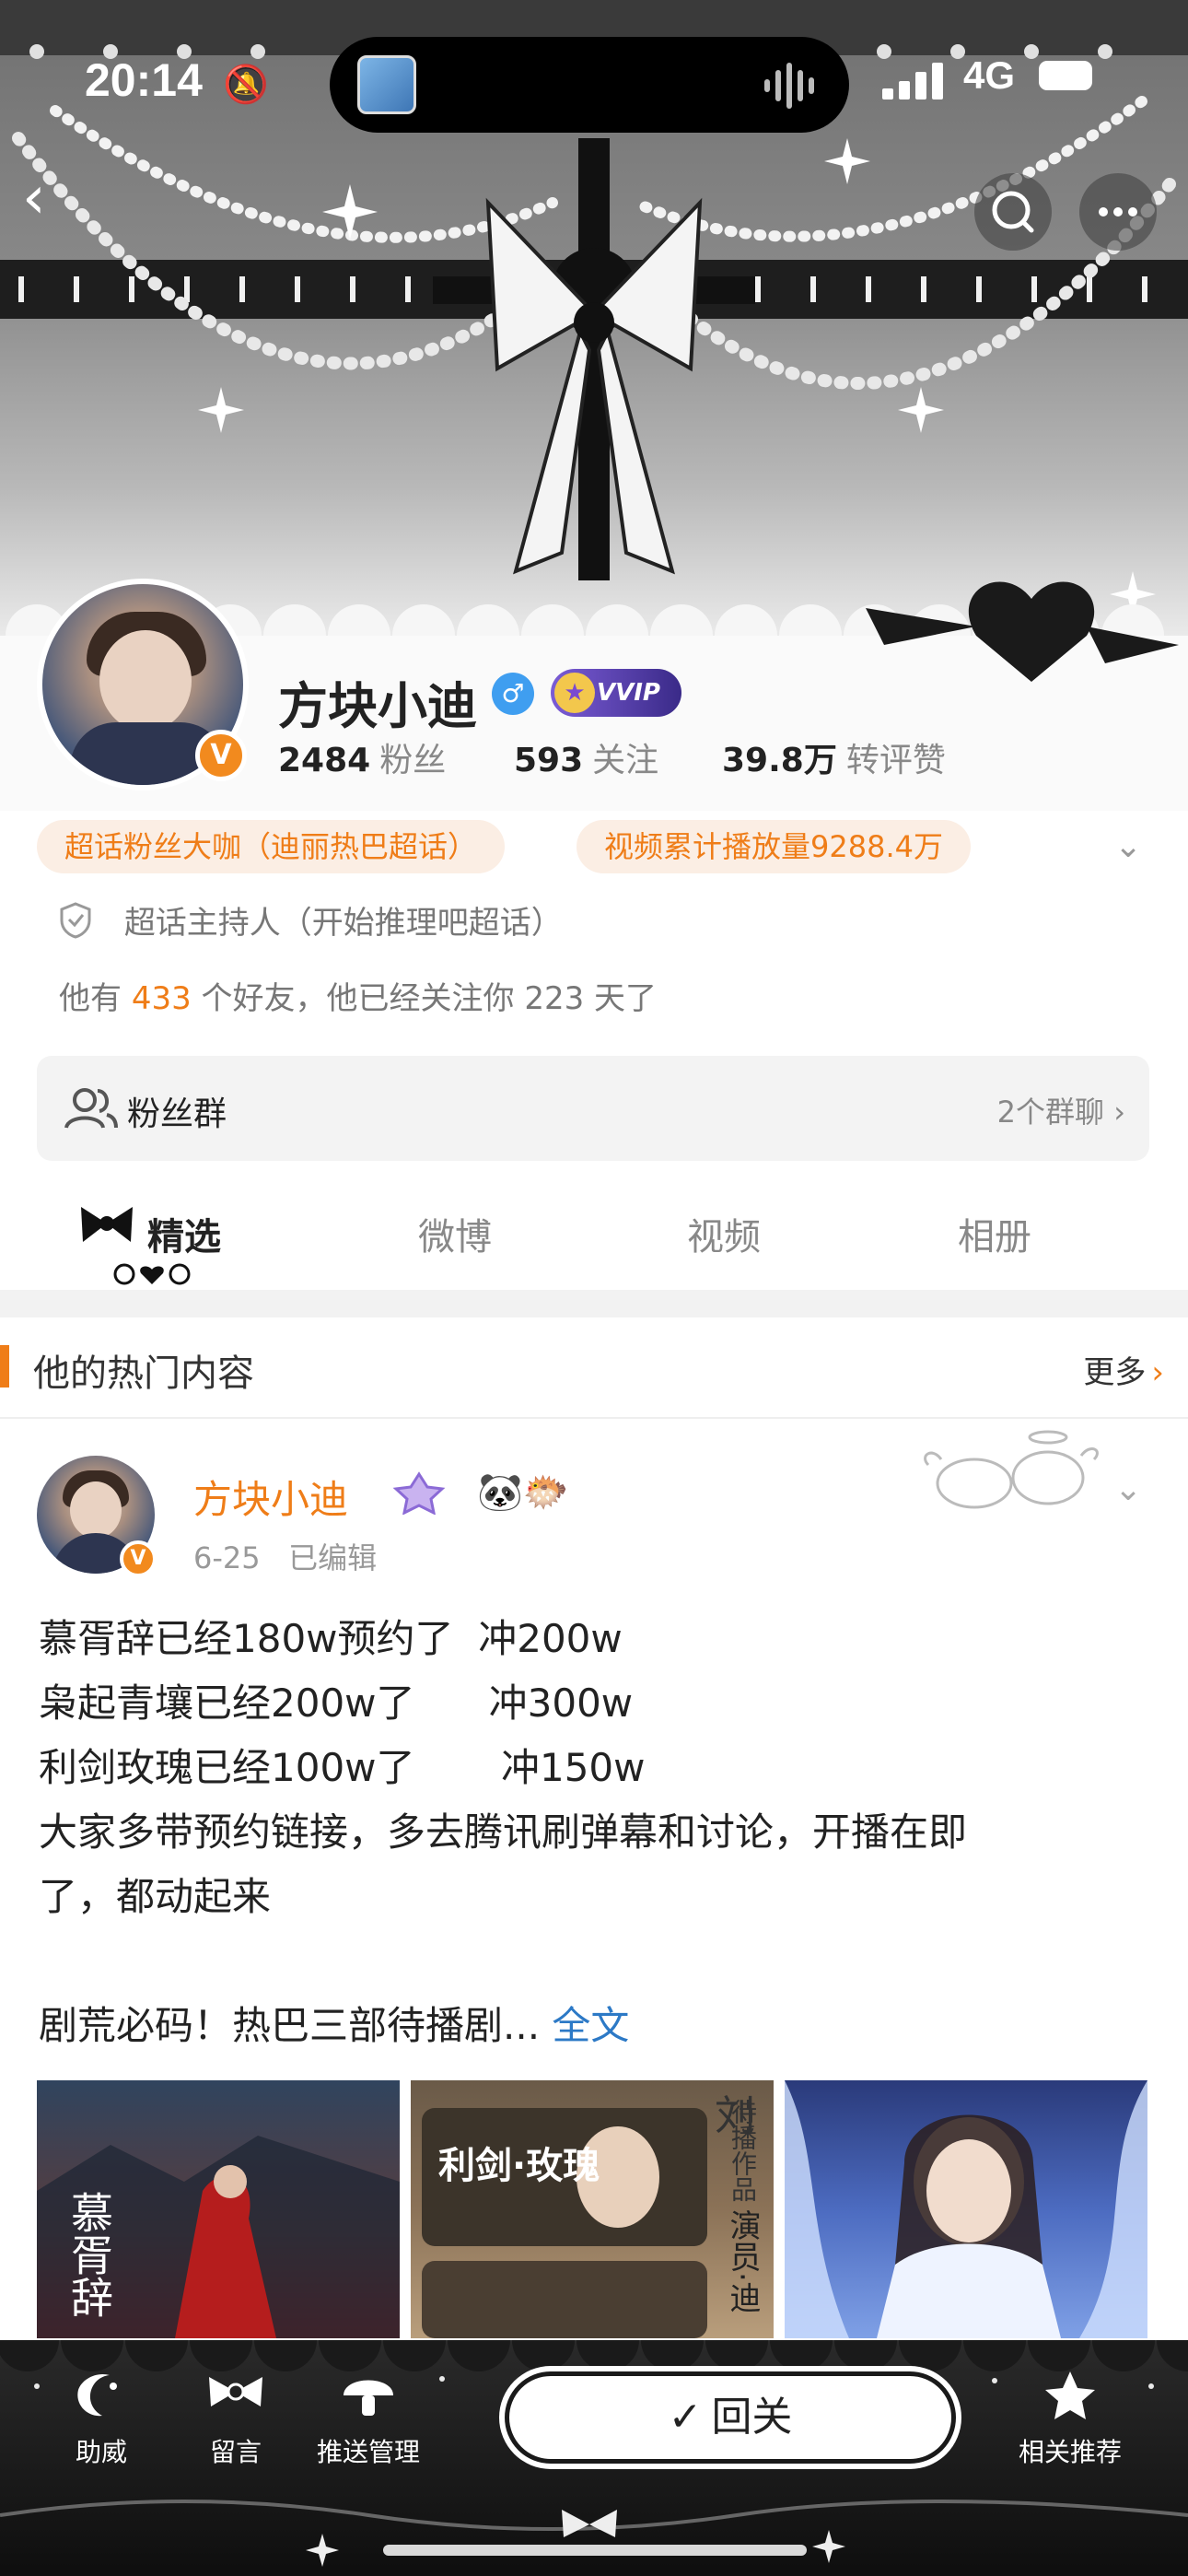 The image size is (1188, 2576). Describe the element at coordinates (54, 198) in the screenshot. I see `back-arrow-icon: ‹` at that location.